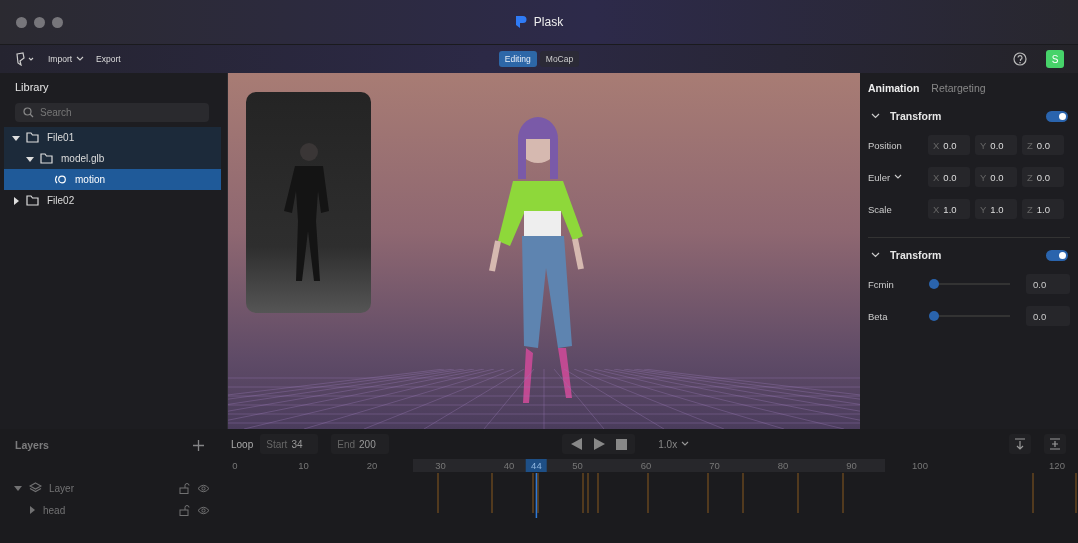 Image resolution: width=1078 pixels, height=543 pixels. I want to click on property-label: Euler, so click(898, 177).